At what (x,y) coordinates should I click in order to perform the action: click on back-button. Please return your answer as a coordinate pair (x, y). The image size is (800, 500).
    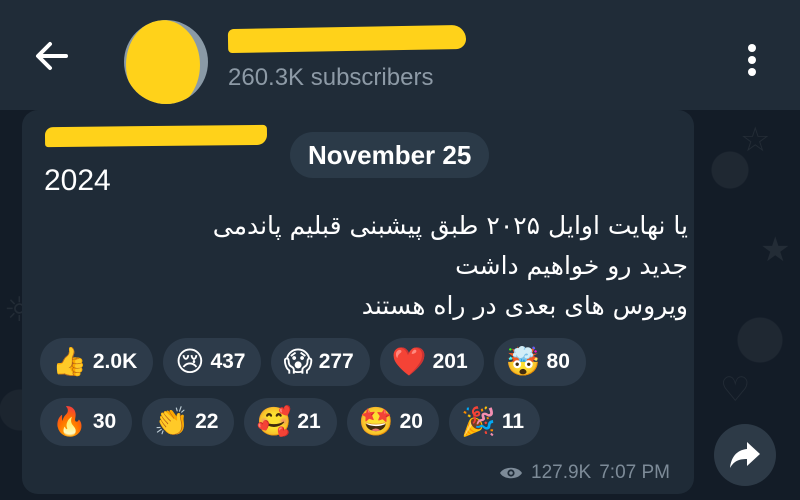
    Looking at the image, I should click on (52, 56).